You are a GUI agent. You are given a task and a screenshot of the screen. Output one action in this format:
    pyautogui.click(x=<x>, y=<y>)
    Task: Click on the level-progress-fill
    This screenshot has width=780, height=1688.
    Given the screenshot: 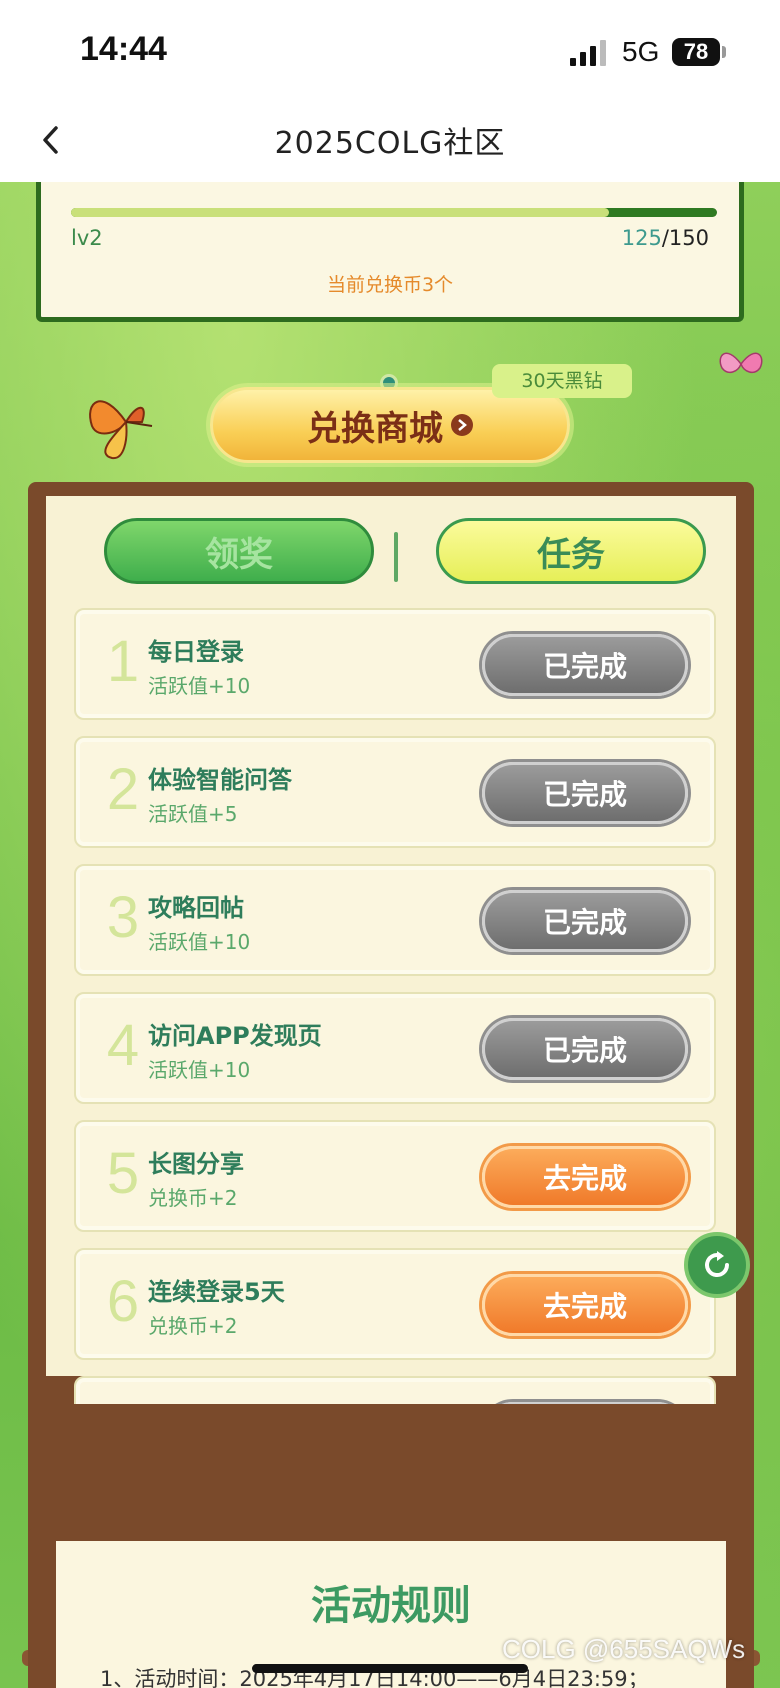 What is the action you would take?
    pyautogui.click(x=340, y=212)
    